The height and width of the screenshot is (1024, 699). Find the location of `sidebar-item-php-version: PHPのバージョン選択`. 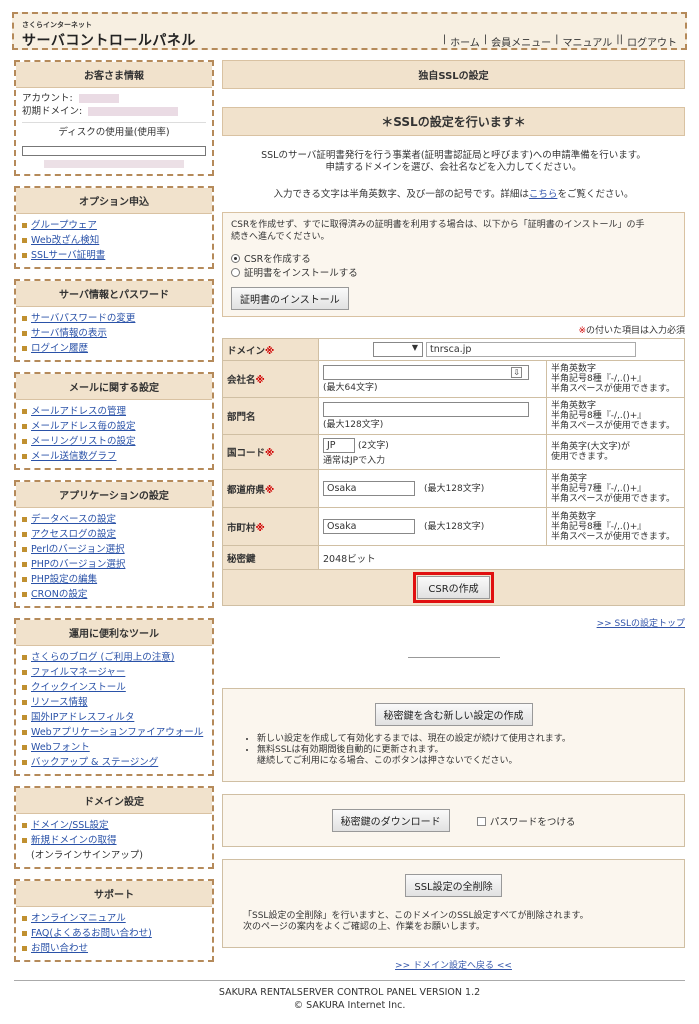

sidebar-item-php-version: PHPのバージョン選択 is located at coordinates (78, 564).